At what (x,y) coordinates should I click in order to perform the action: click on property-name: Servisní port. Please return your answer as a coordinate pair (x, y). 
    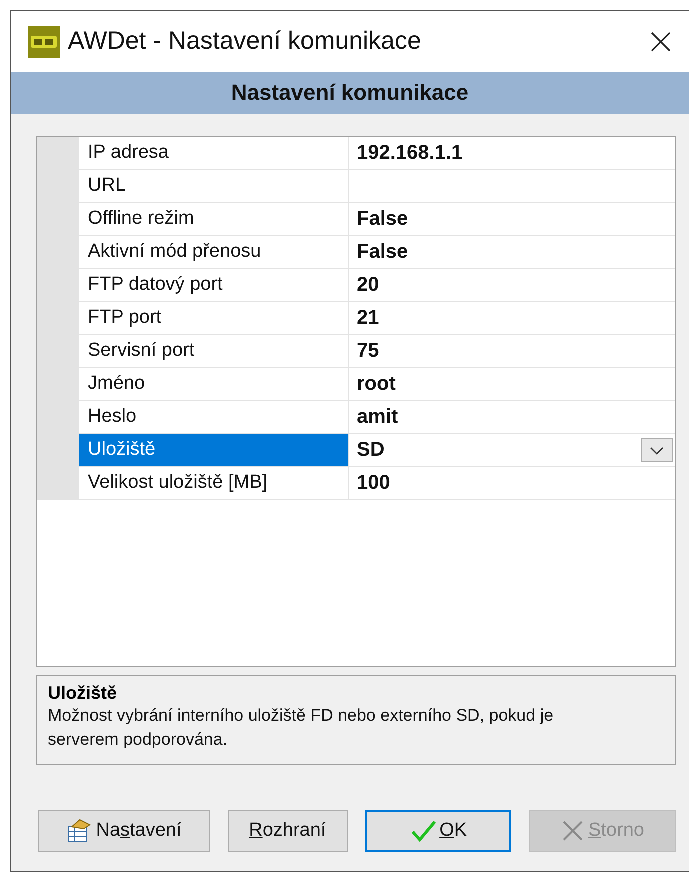
    Looking at the image, I should click on (214, 351).